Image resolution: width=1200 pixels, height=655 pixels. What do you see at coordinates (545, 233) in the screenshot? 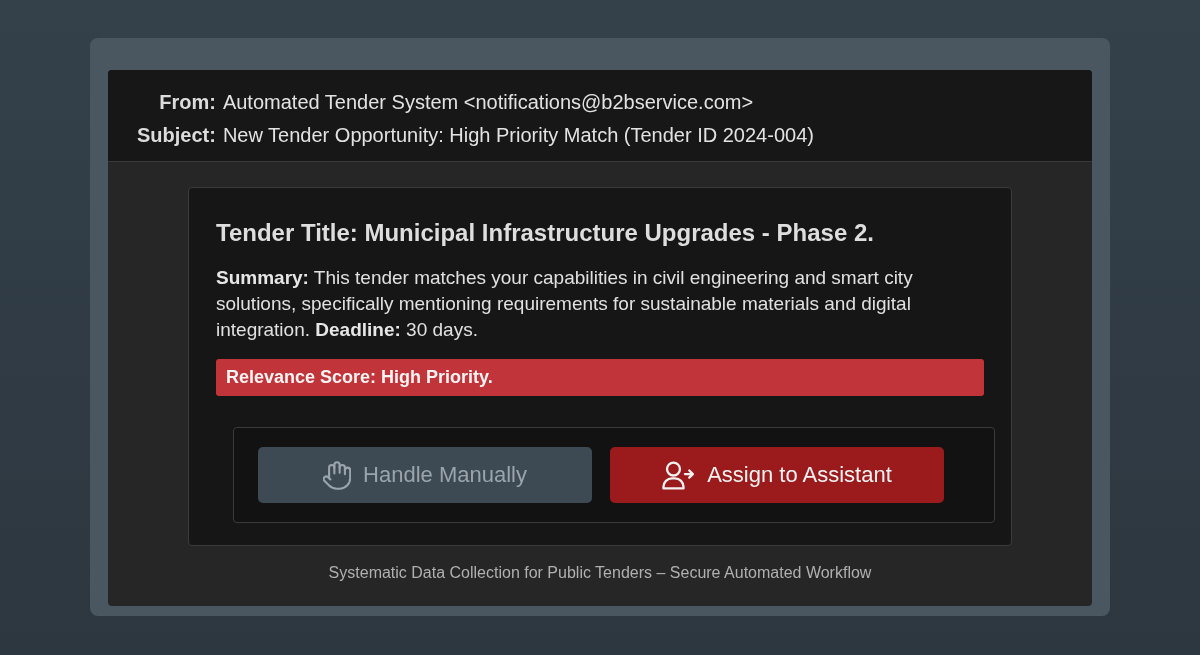
I see `tender-title: Tender Title: Municipal Infrastructure Upgrades - Phase 2.` at bounding box center [545, 233].